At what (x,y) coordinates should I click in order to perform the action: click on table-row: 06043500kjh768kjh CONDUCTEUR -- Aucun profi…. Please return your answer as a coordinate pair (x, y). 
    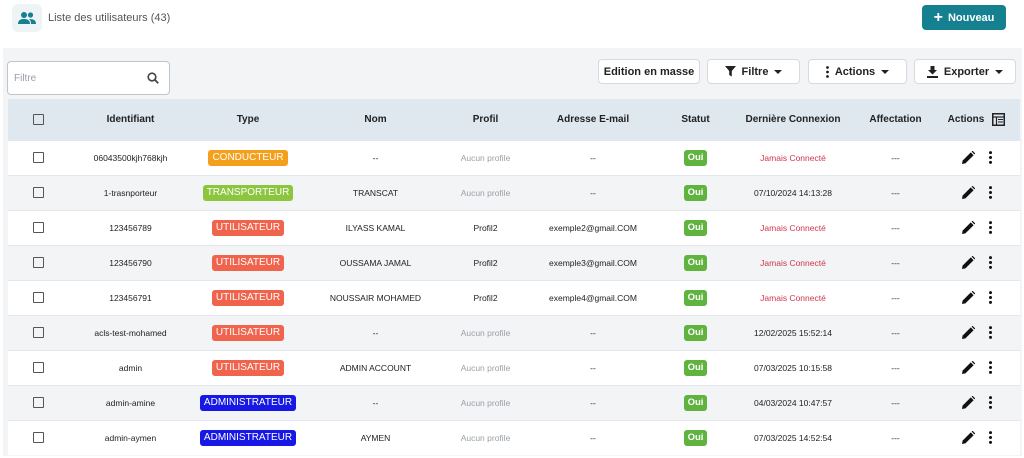
    Looking at the image, I should click on (514, 157).